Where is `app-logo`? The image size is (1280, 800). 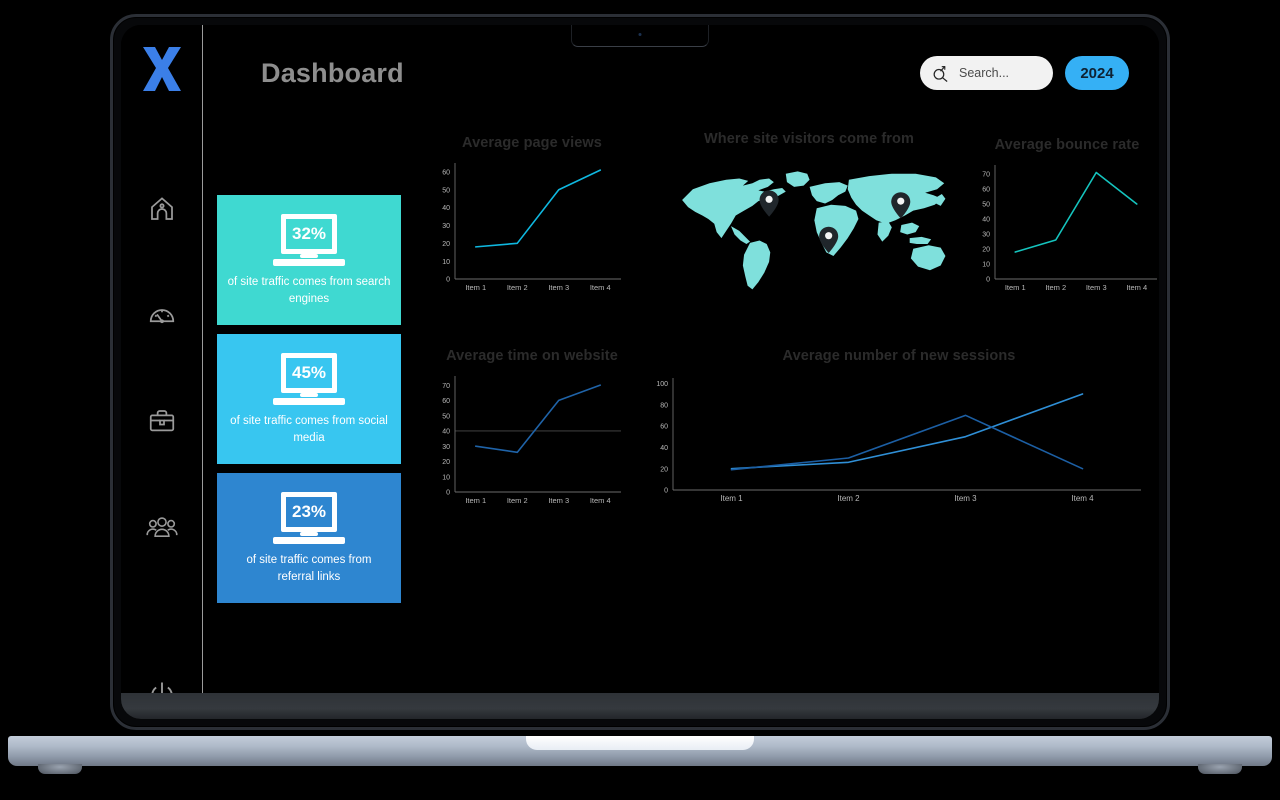
app-logo is located at coordinates (162, 69).